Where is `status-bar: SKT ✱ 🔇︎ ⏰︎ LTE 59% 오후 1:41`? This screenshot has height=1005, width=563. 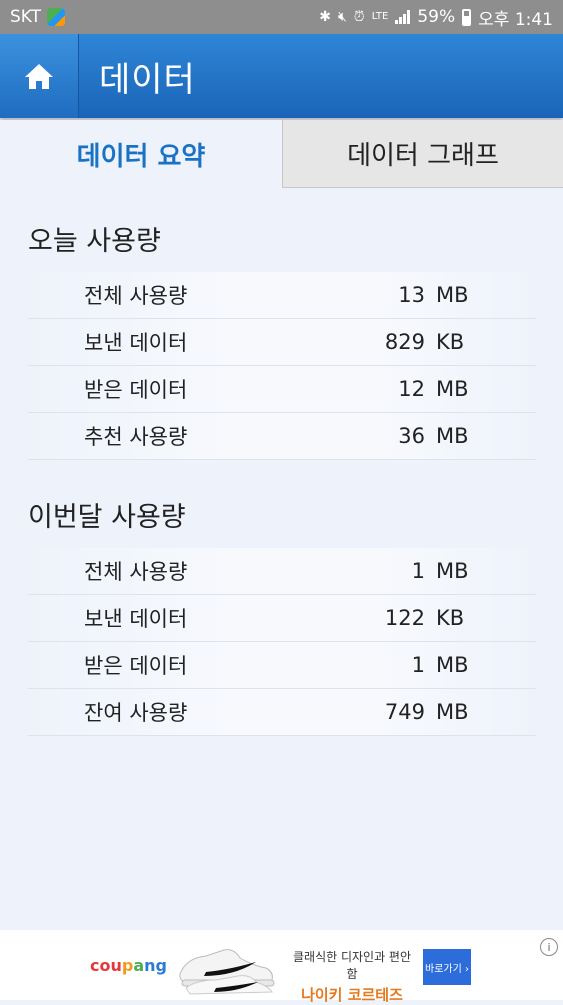
status-bar: SKT ✱ 🔇︎ ⏰︎ LTE 59% 오후 1:41 is located at coordinates (281, 17).